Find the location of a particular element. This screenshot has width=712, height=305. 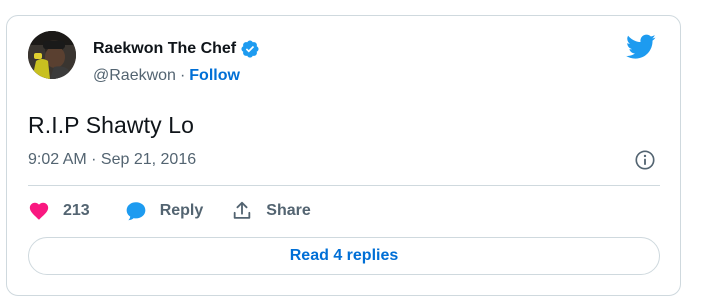

tweet-text: R.I.P Shawty Lo is located at coordinates (111, 125).